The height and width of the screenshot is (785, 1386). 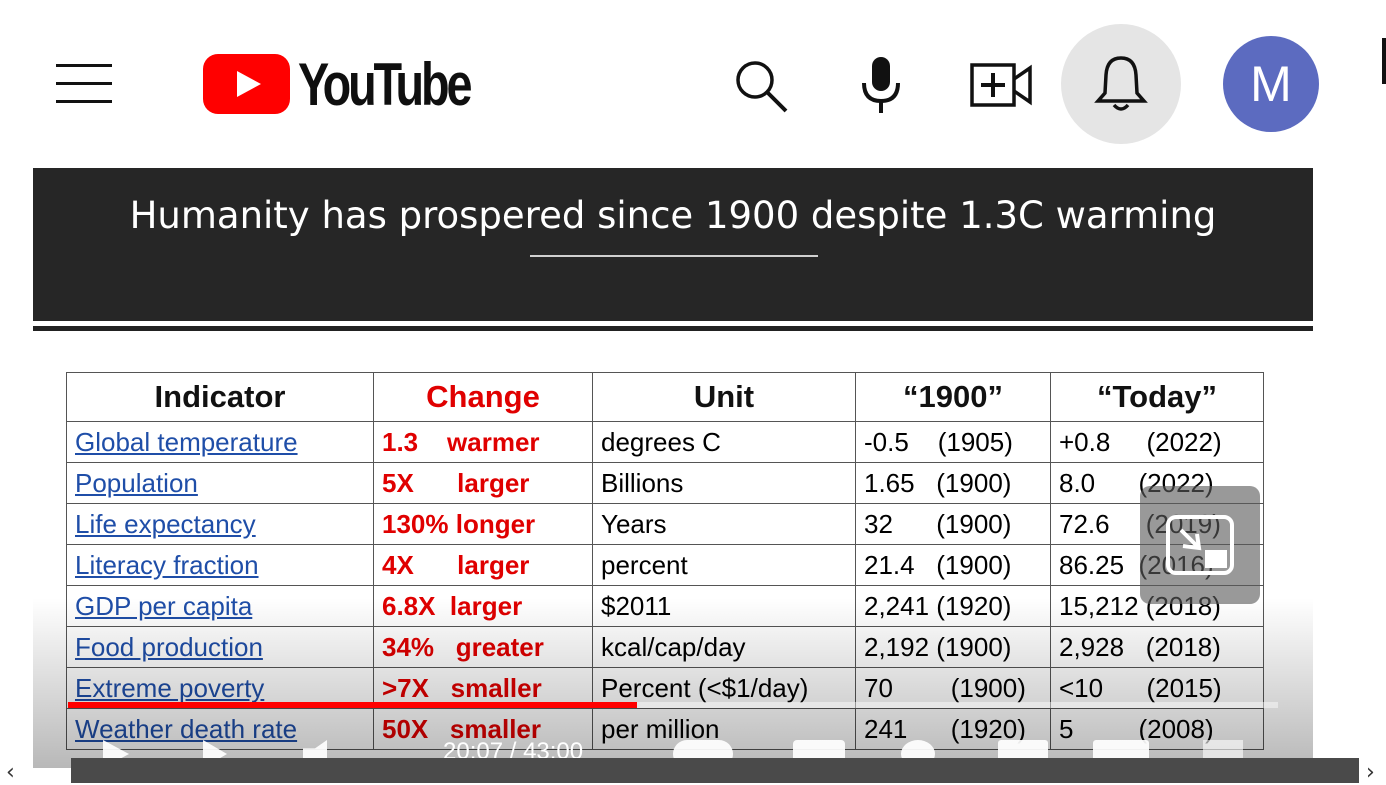 What do you see at coordinates (483, 397) in the screenshot?
I see `header-change: Change` at bounding box center [483, 397].